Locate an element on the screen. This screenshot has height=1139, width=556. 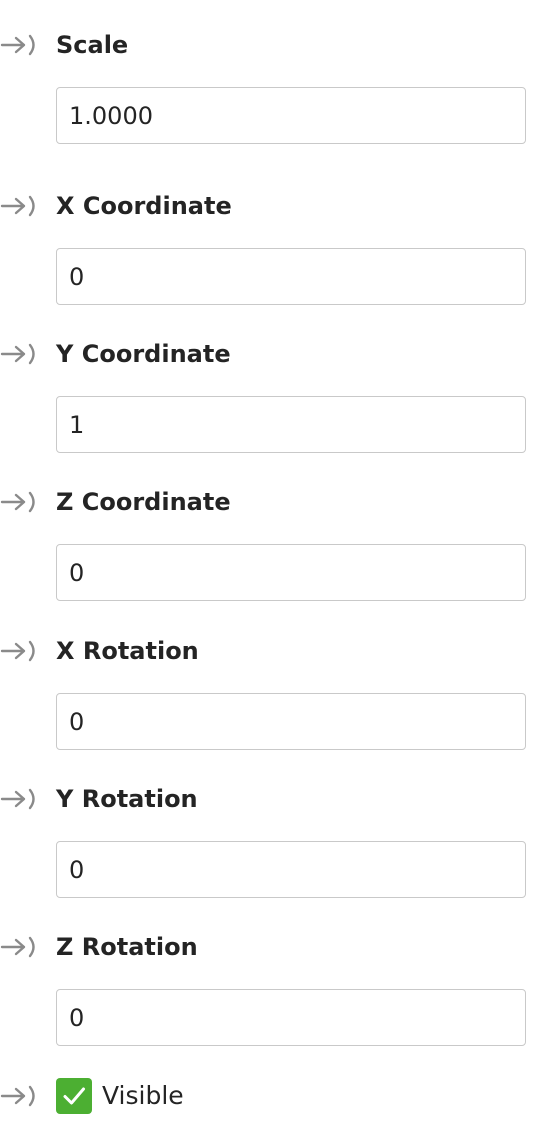
field-label: Y Rotation is located at coordinates (127, 799).